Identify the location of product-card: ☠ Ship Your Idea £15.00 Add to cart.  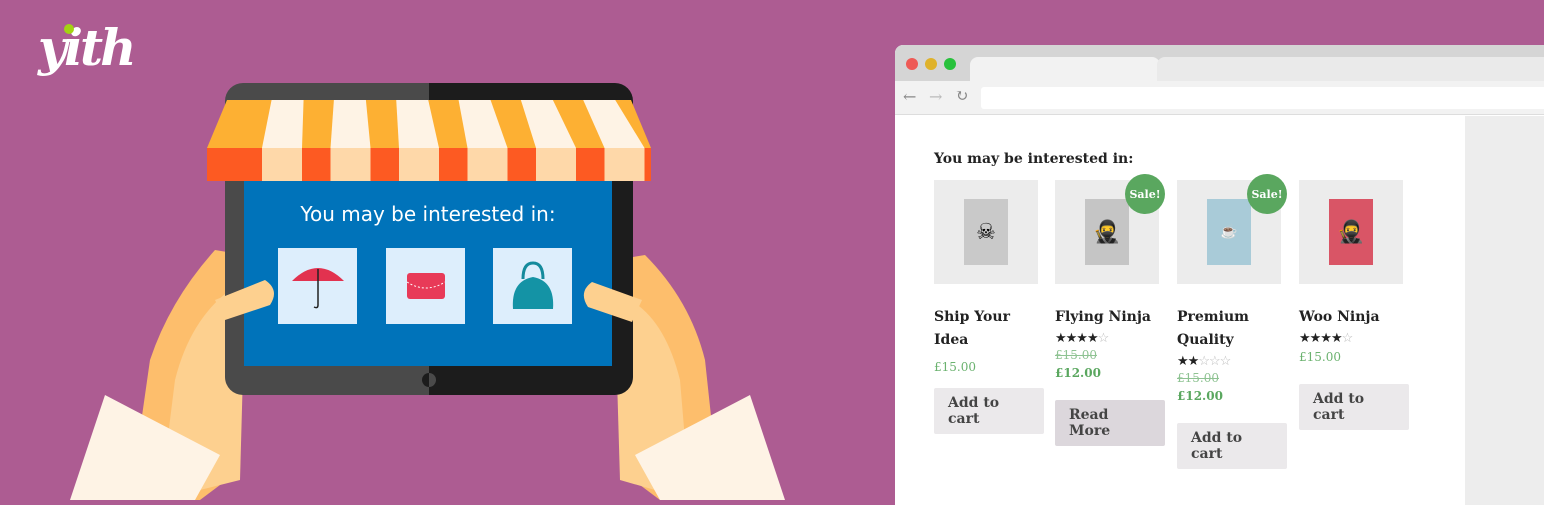
(989, 307).